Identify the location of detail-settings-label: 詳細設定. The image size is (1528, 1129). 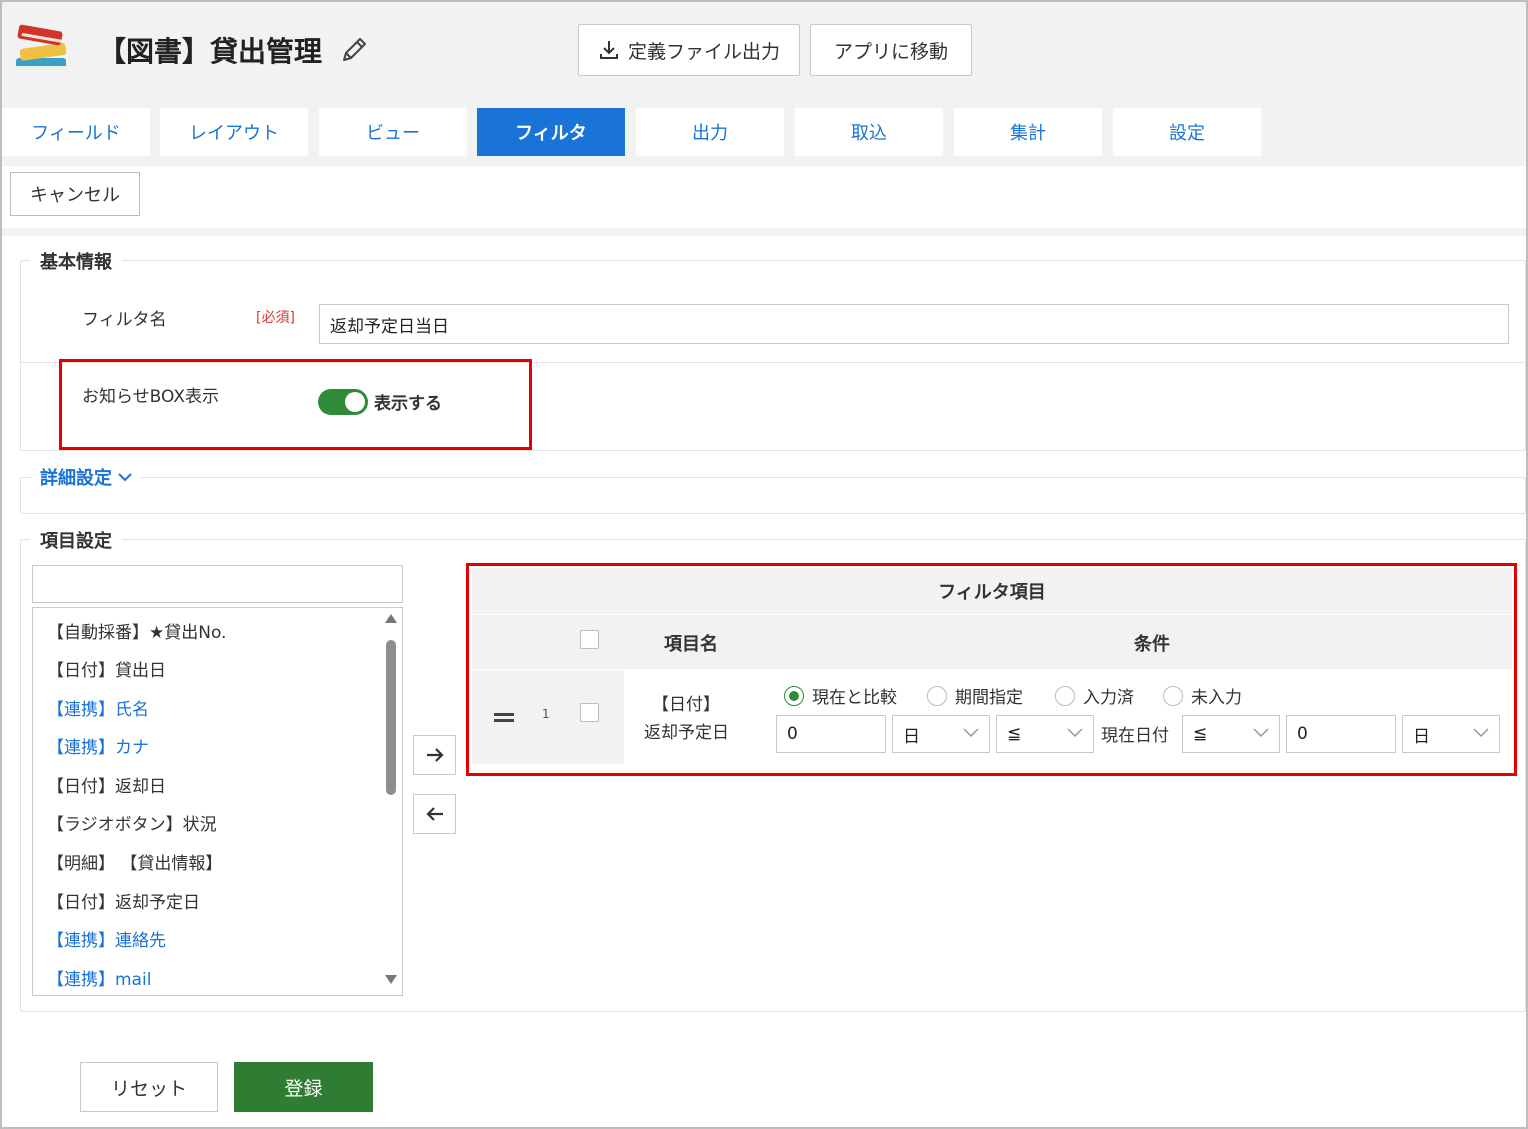
(76, 478).